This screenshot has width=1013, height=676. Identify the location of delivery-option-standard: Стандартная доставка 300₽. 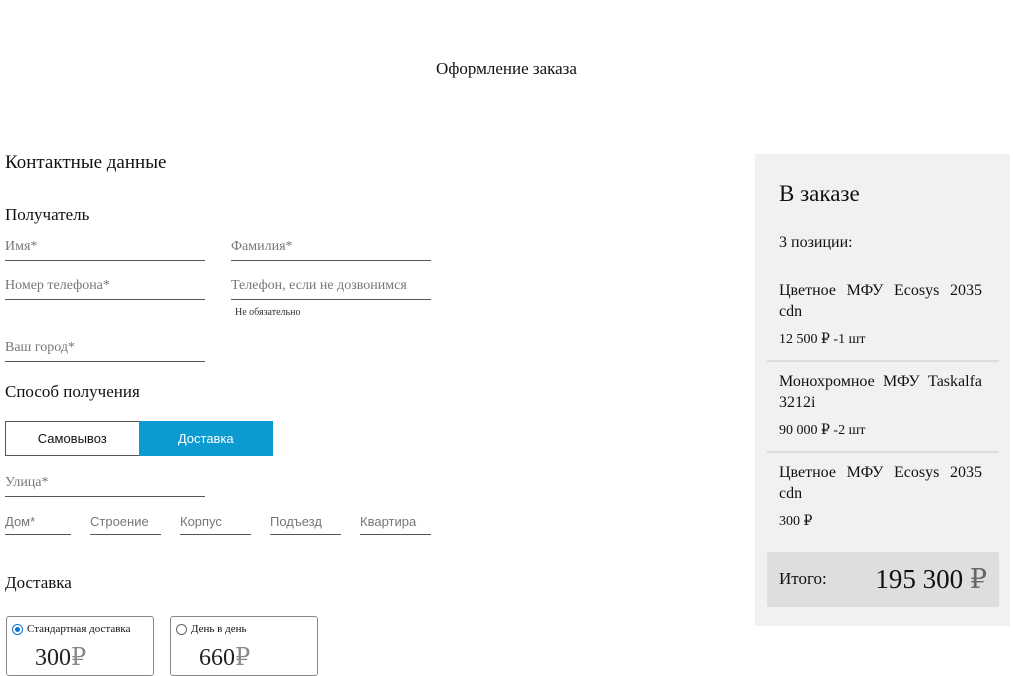
(80, 646).